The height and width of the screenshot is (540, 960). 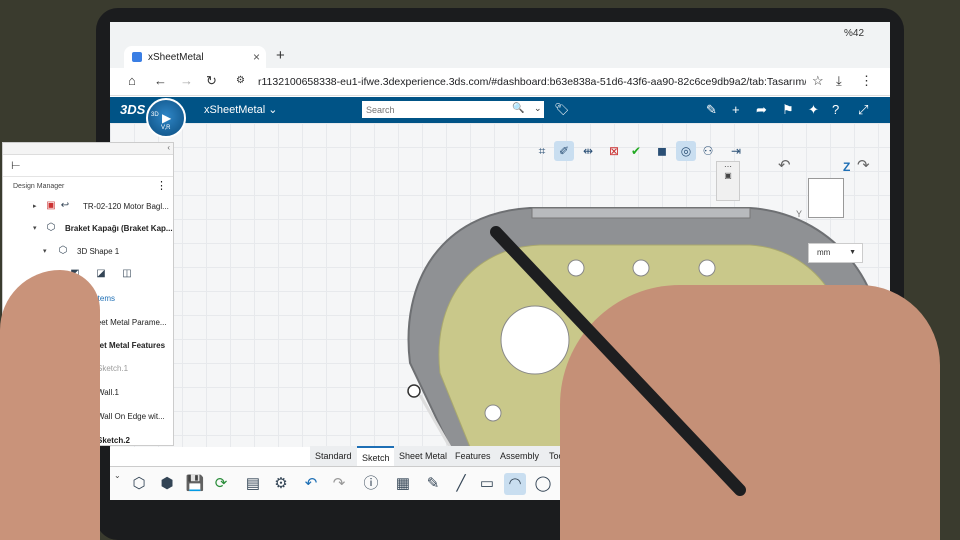 I want to click on redo-icon: ↷, so click(x=339, y=484).